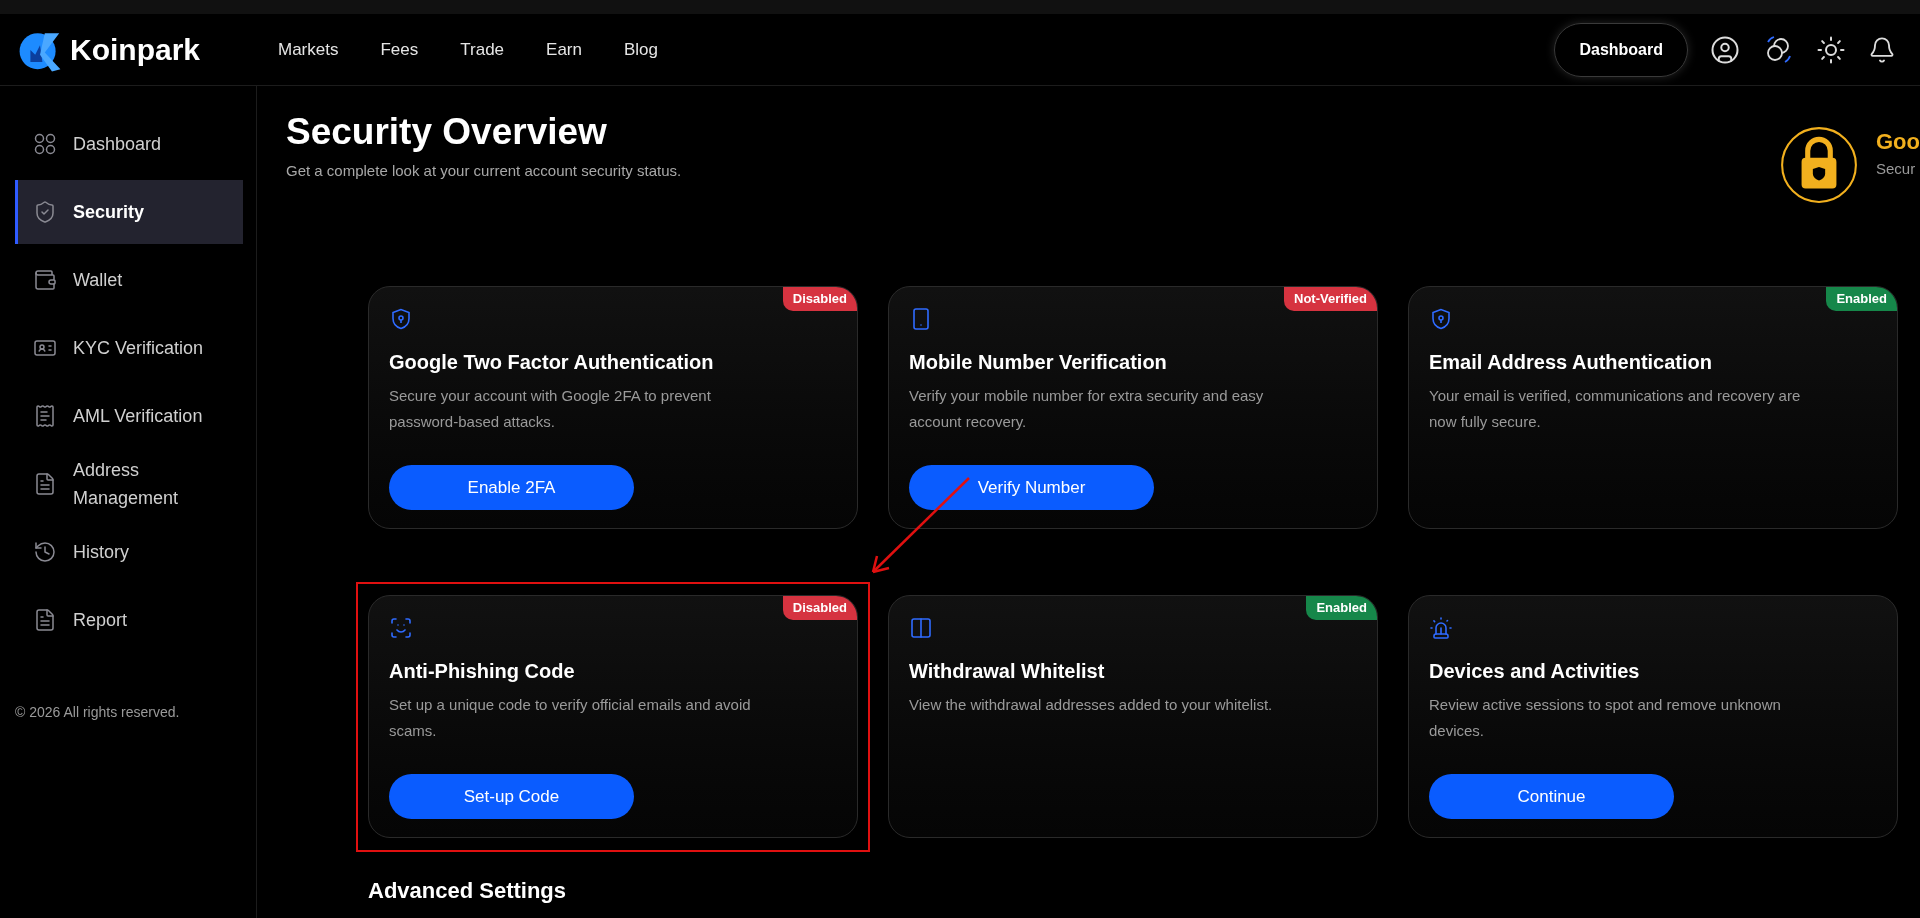 The width and height of the screenshot is (1920, 918). What do you see at coordinates (129, 620) in the screenshot?
I see `sidebar-item: Report` at bounding box center [129, 620].